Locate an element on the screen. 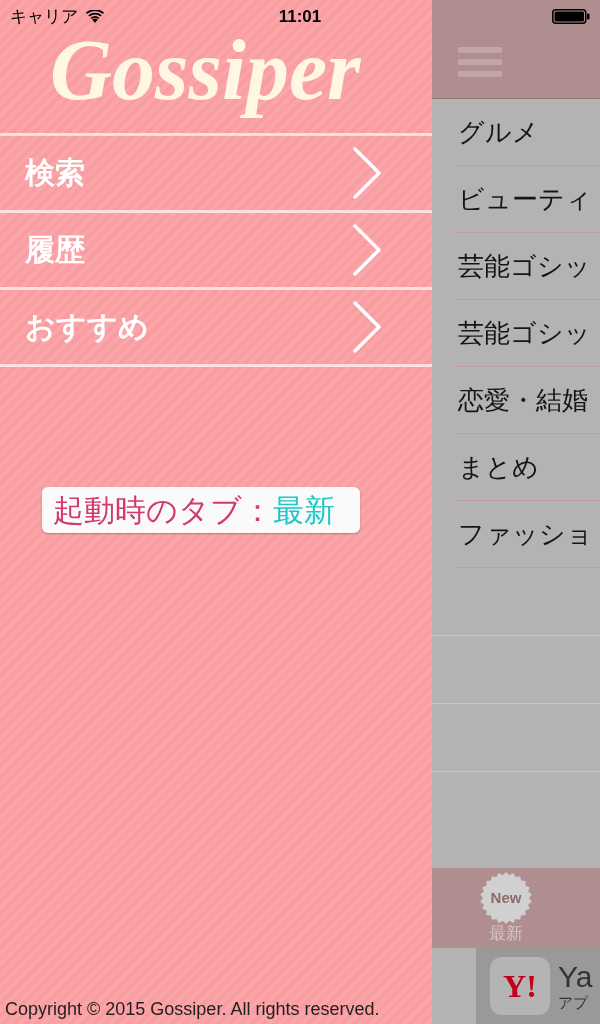 The width and height of the screenshot is (600, 1024). category-item: グルメ is located at coordinates (528, 132).